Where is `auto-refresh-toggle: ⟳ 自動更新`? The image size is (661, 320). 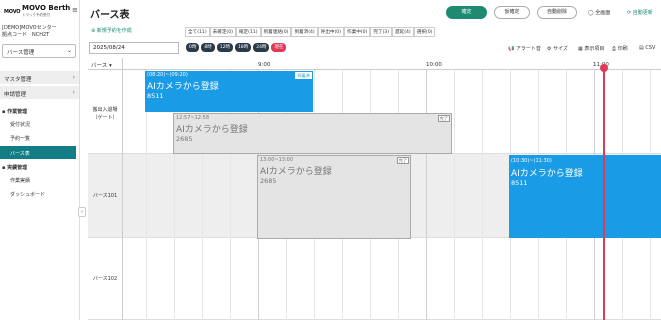 auto-refresh-toggle: ⟳ 自動更新 is located at coordinates (640, 12).